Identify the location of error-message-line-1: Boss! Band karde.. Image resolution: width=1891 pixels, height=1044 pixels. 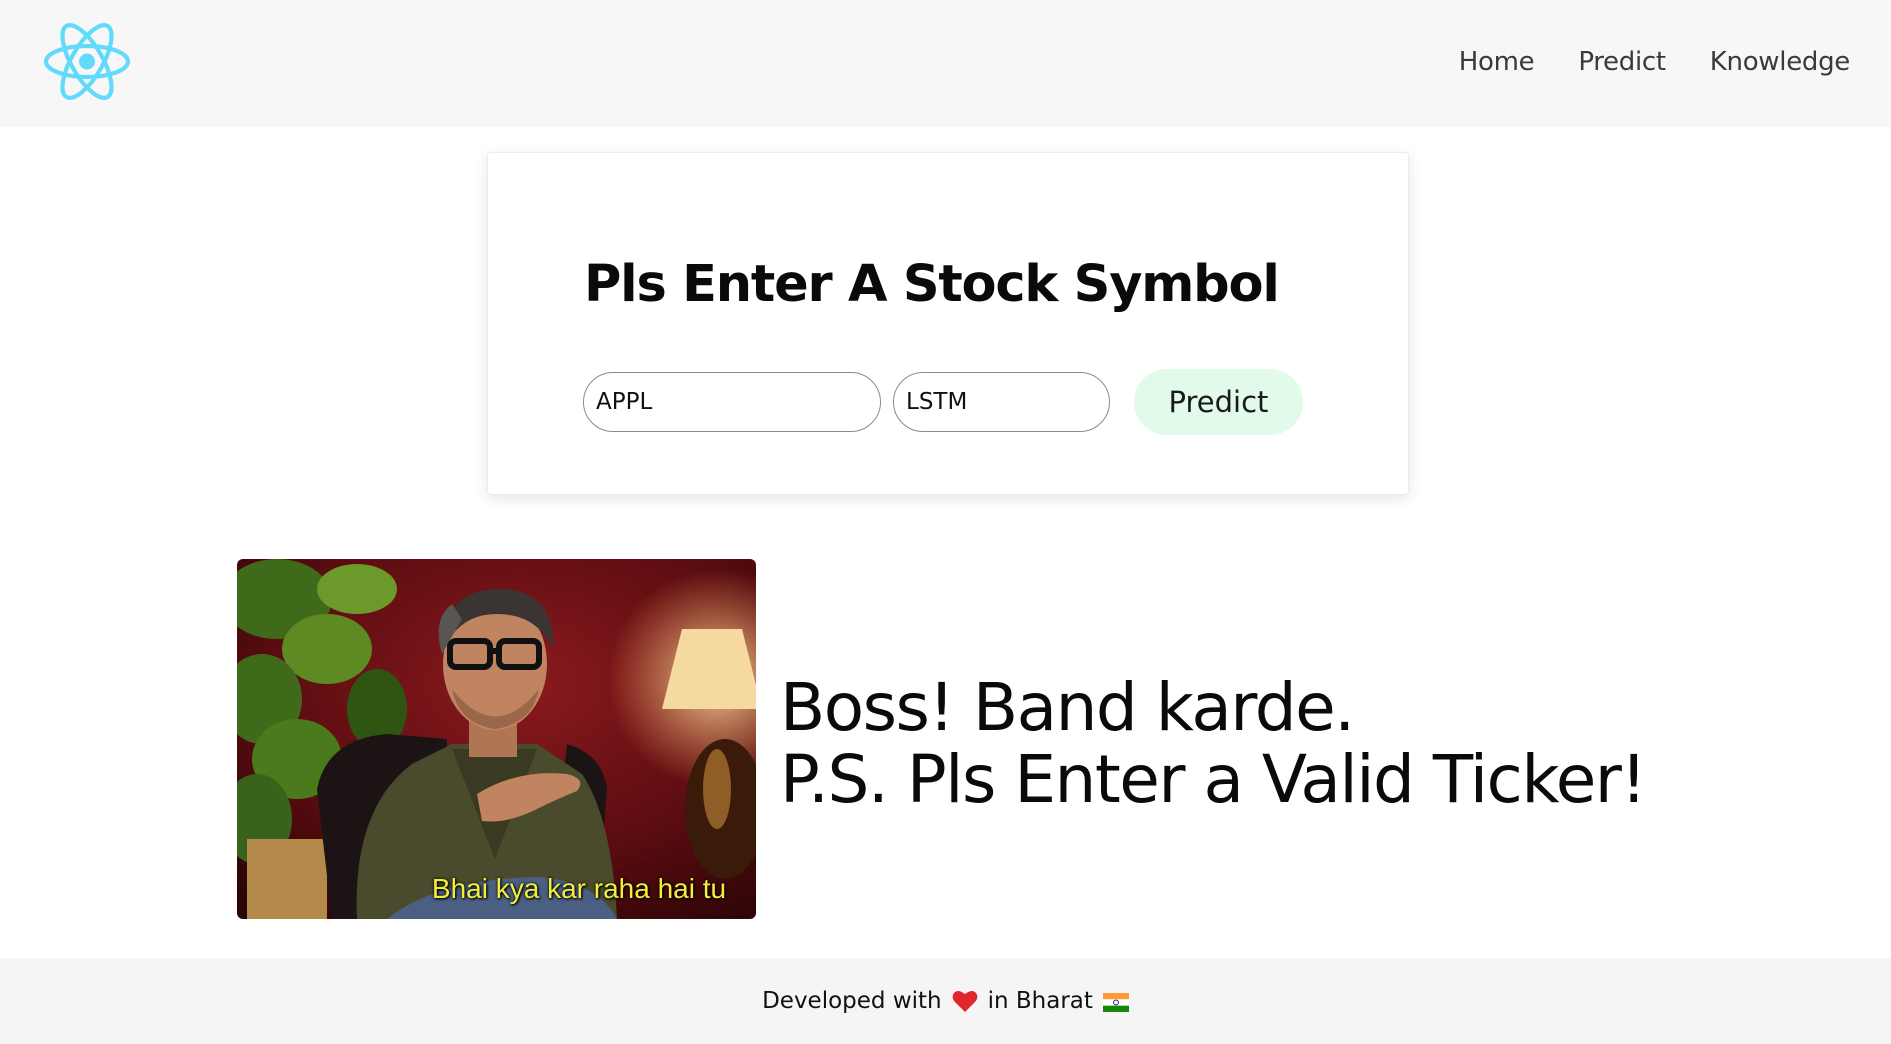
(1067, 707).